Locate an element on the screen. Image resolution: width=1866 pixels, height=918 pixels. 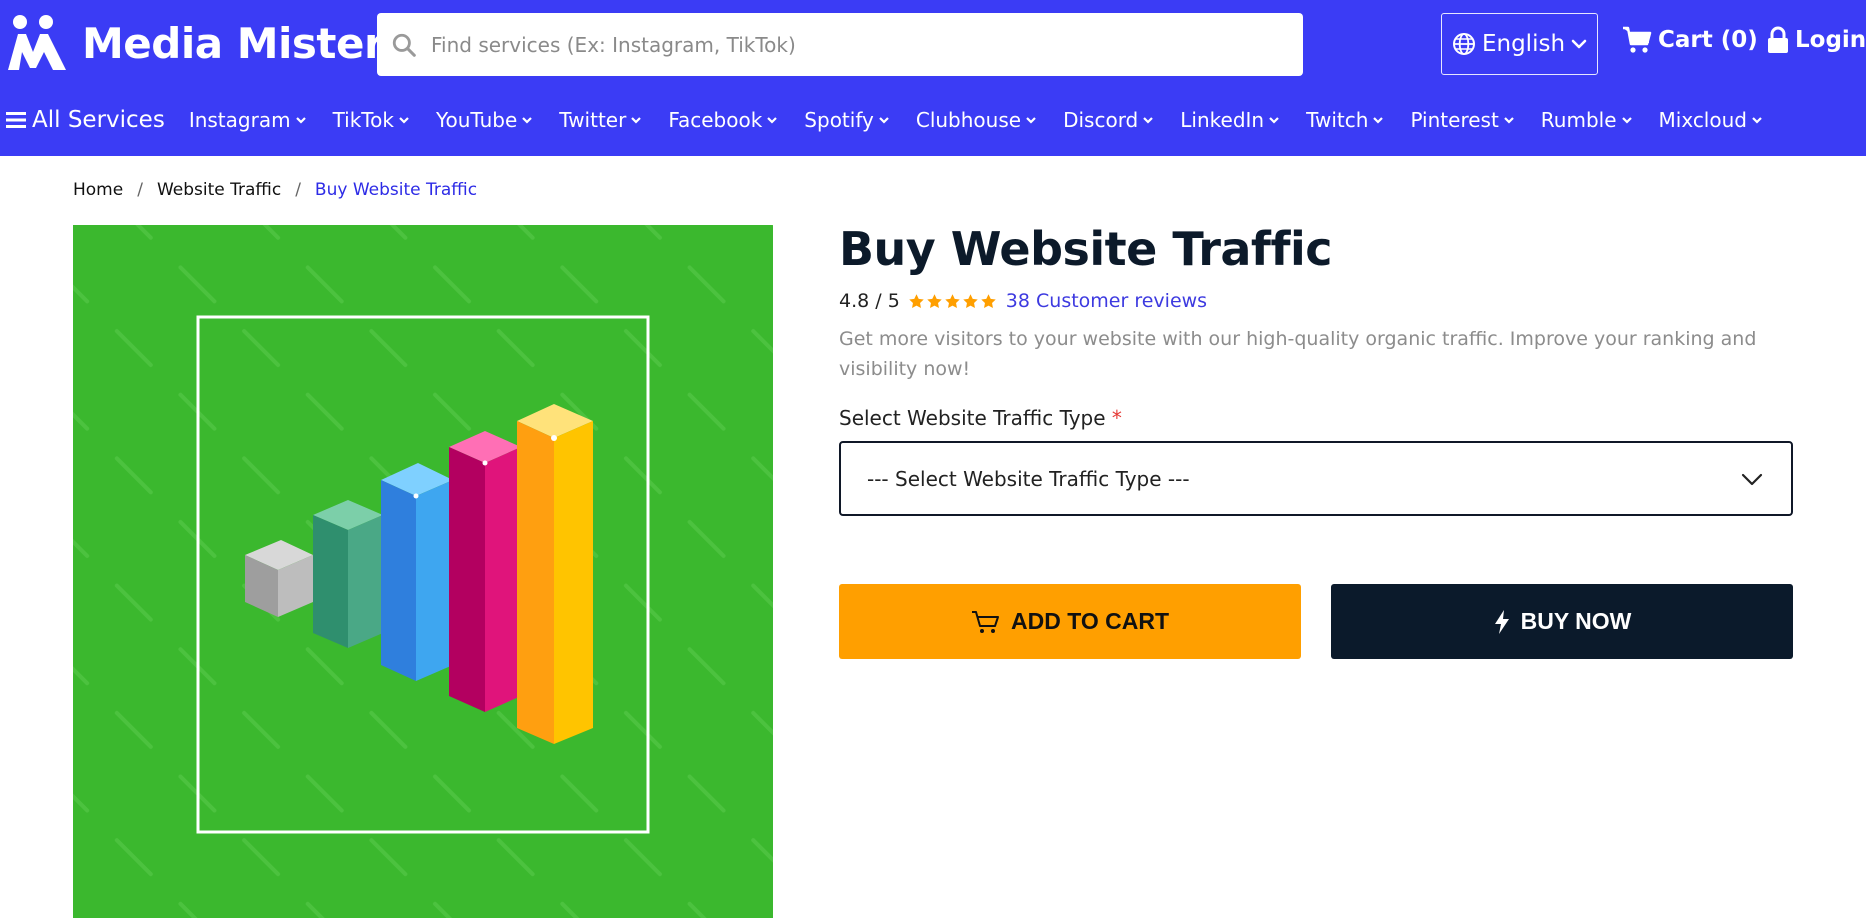
product-rating: 4.8 / 5 38 Customer reviews is located at coordinates (1023, 301).